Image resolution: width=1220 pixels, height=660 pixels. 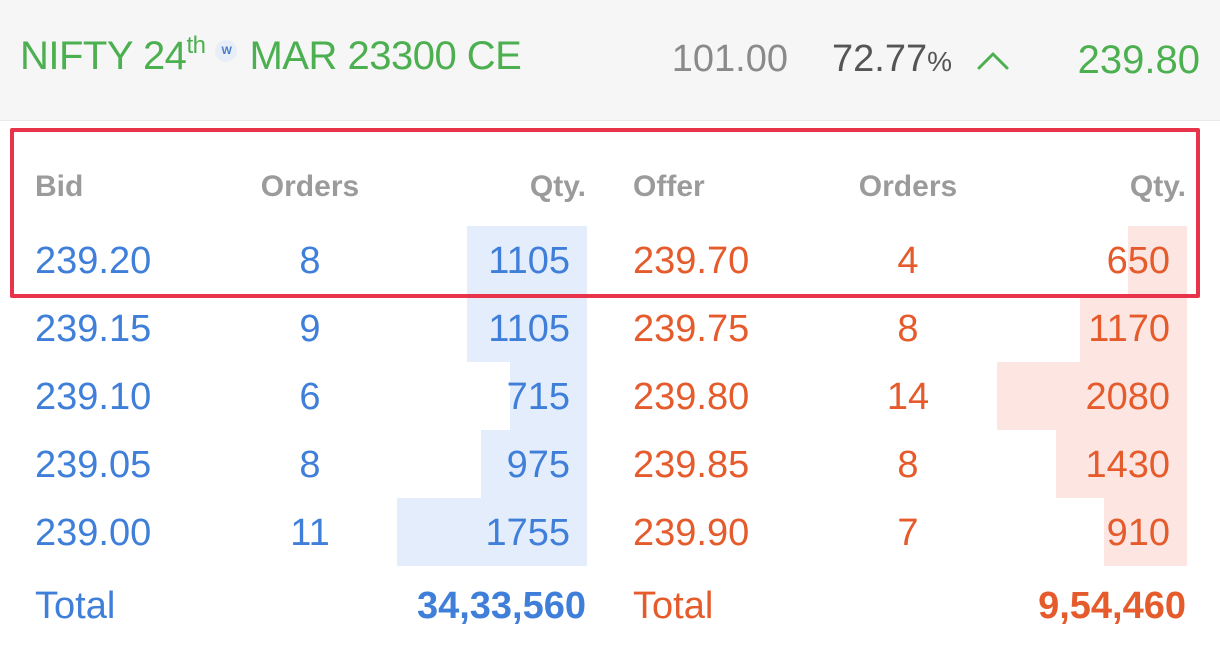 I want to click on instrument-prefix: NIFTY 24, so click(x=103, y=56).